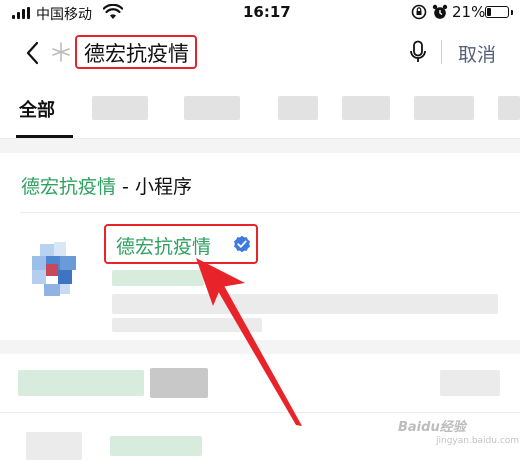 The image size is (520, 460). Describe the element at coordinates (478, 441) in the screenshot. I see `watermark-url: jingyan.baidu.com` at that location.